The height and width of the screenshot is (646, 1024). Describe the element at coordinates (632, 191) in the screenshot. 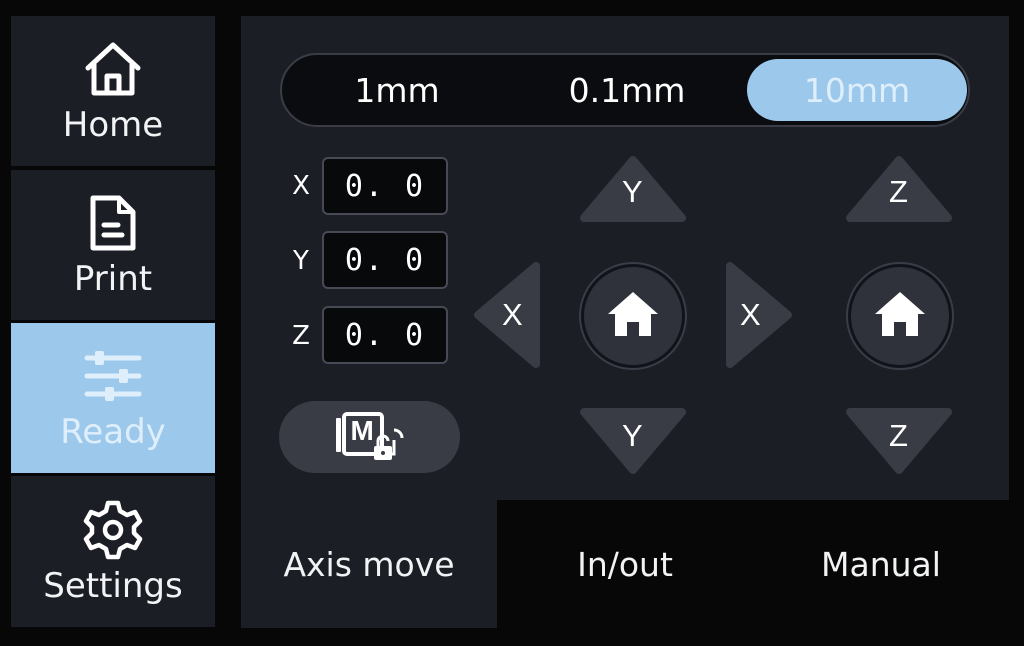

I see `jog-y-plus-label: Y` at that location.